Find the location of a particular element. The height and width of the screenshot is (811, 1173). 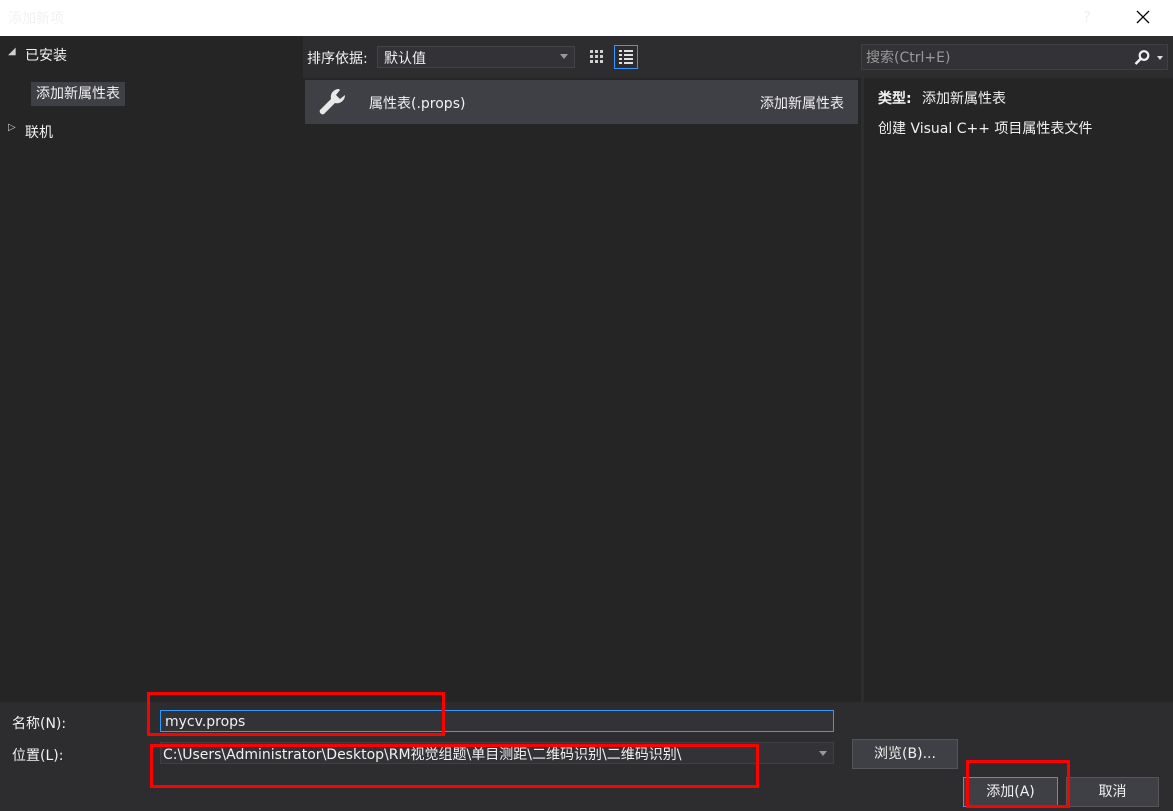

name-field is located at coordinates (497, 721).